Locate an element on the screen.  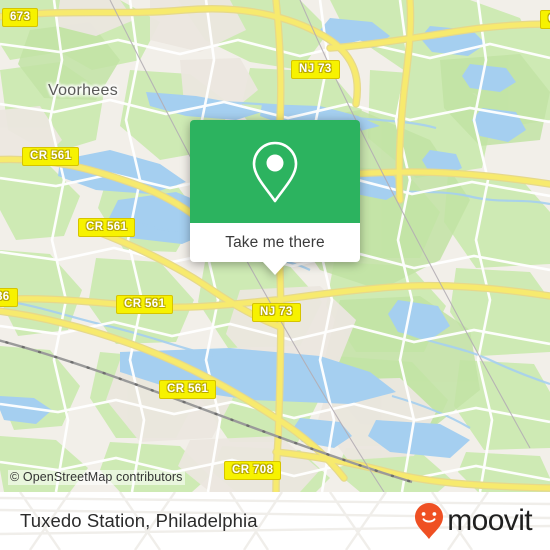
road-shield: 673 is located at coordinates (20, 17).